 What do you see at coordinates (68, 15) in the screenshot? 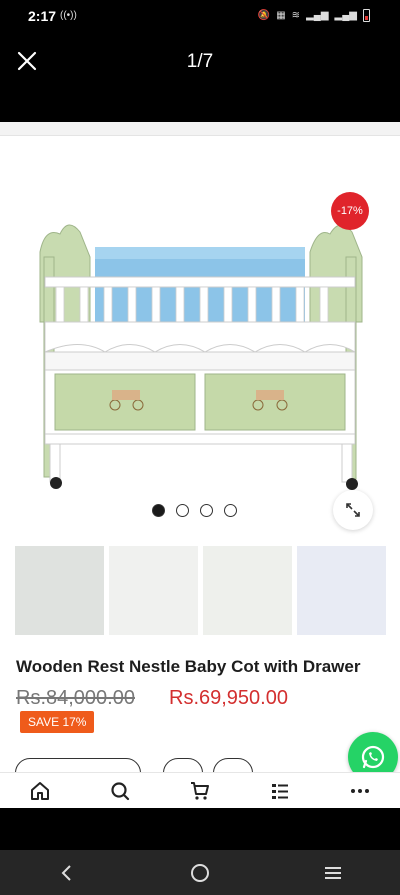
I see `hotspot-icon: ((•))` at bounding box center [68, 15].